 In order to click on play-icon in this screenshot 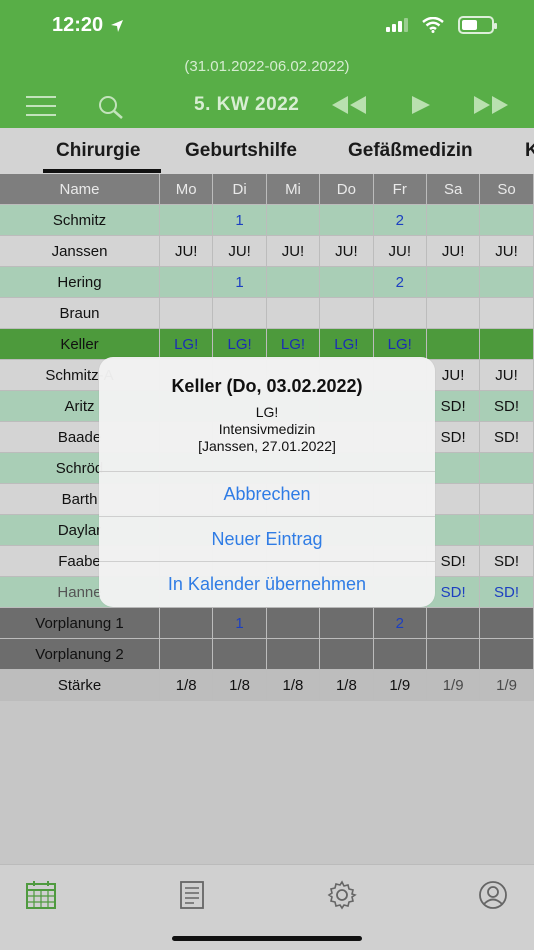, I will do `click(421, 105)`.